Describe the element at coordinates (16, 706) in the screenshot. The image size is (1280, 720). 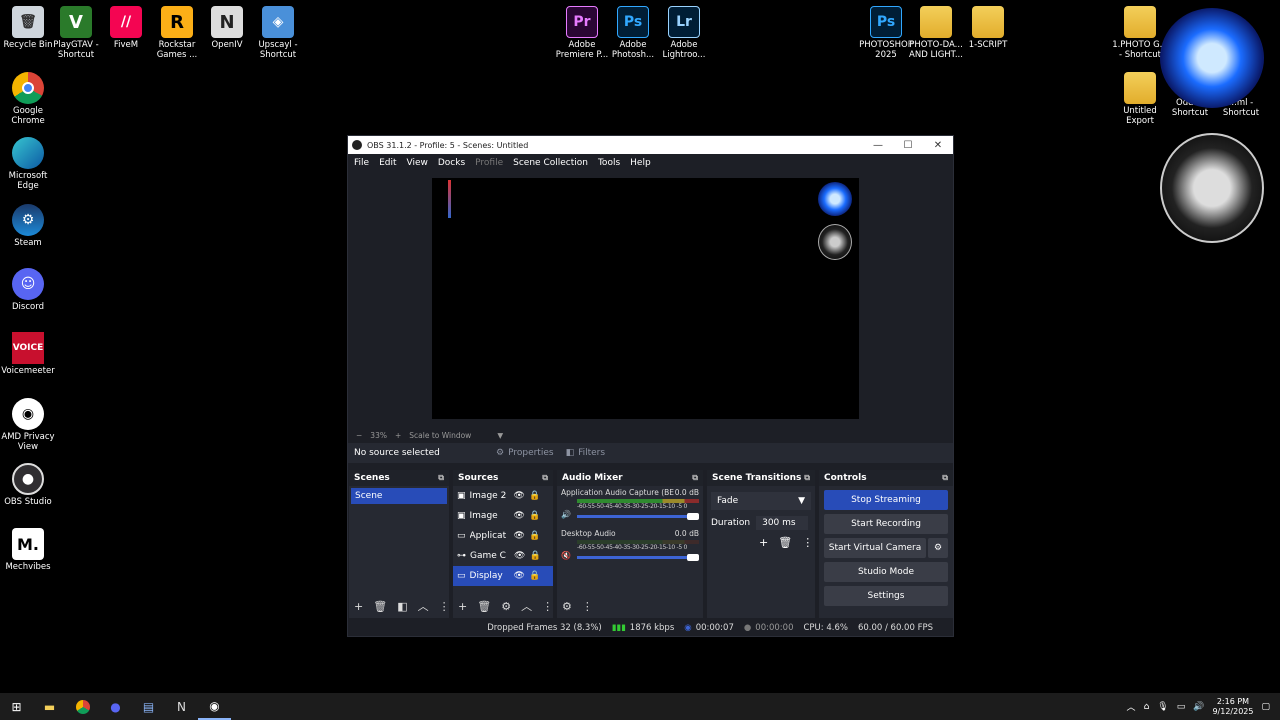
I see `windows-start-icon: ⊞` at that location.